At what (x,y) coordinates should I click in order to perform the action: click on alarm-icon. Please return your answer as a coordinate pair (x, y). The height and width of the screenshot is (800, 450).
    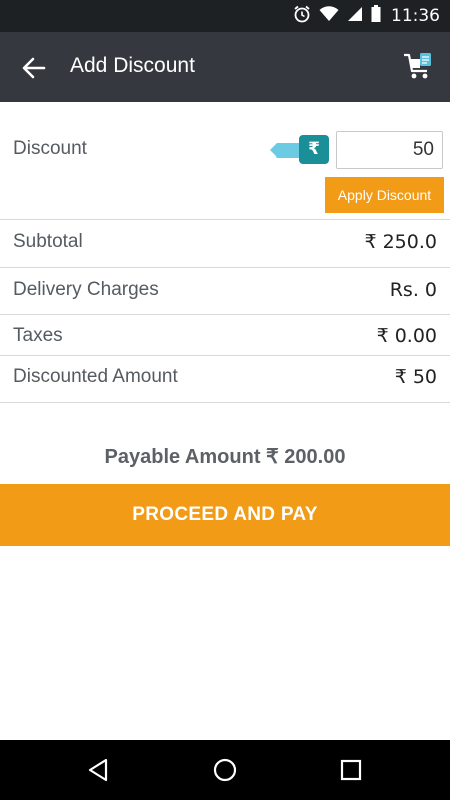
    Looking at the image, I should click on (302, 16).